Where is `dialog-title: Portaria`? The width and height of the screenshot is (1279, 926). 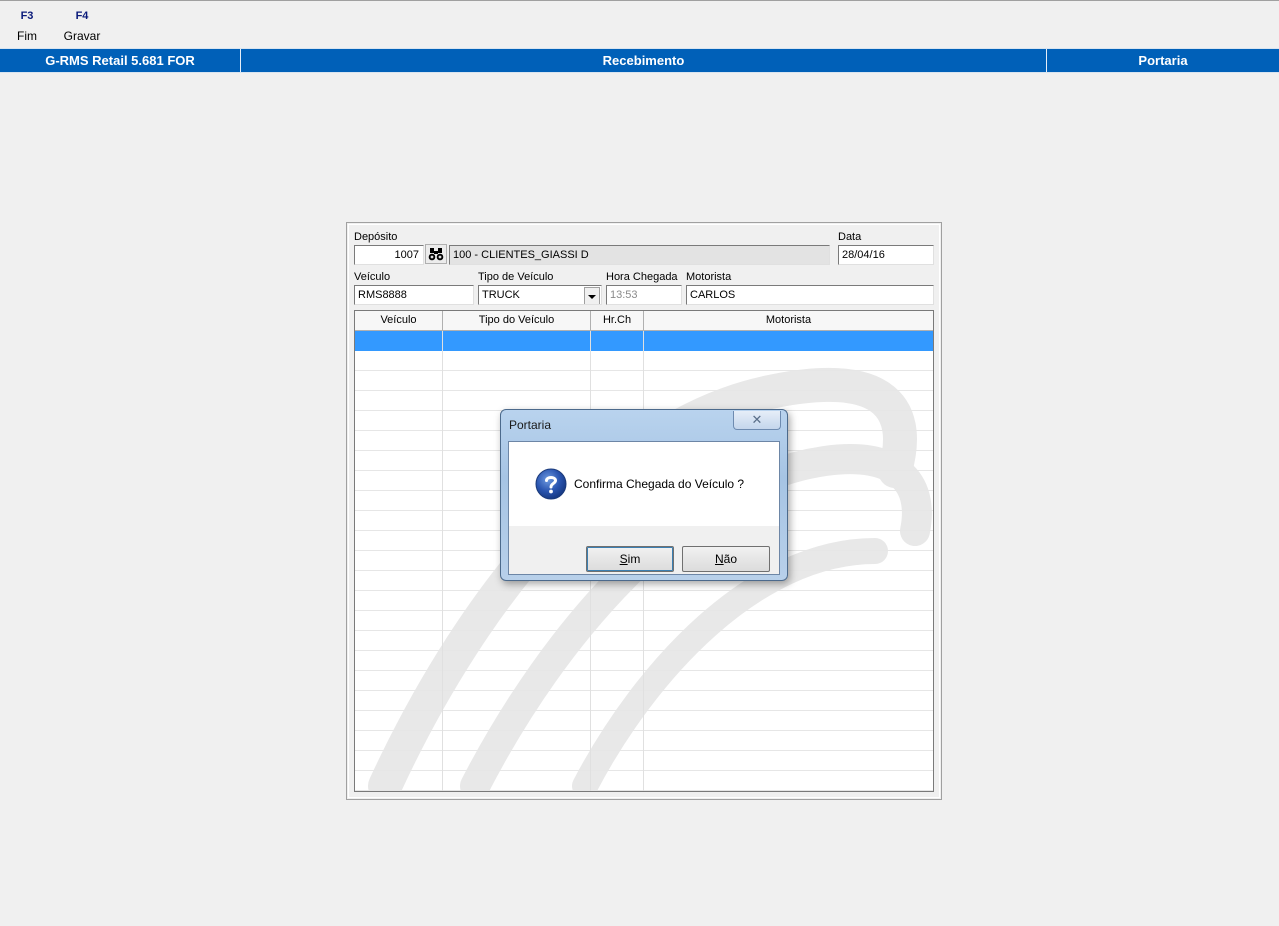 dialog-title: Portaria is located at coordinates (530, 425).